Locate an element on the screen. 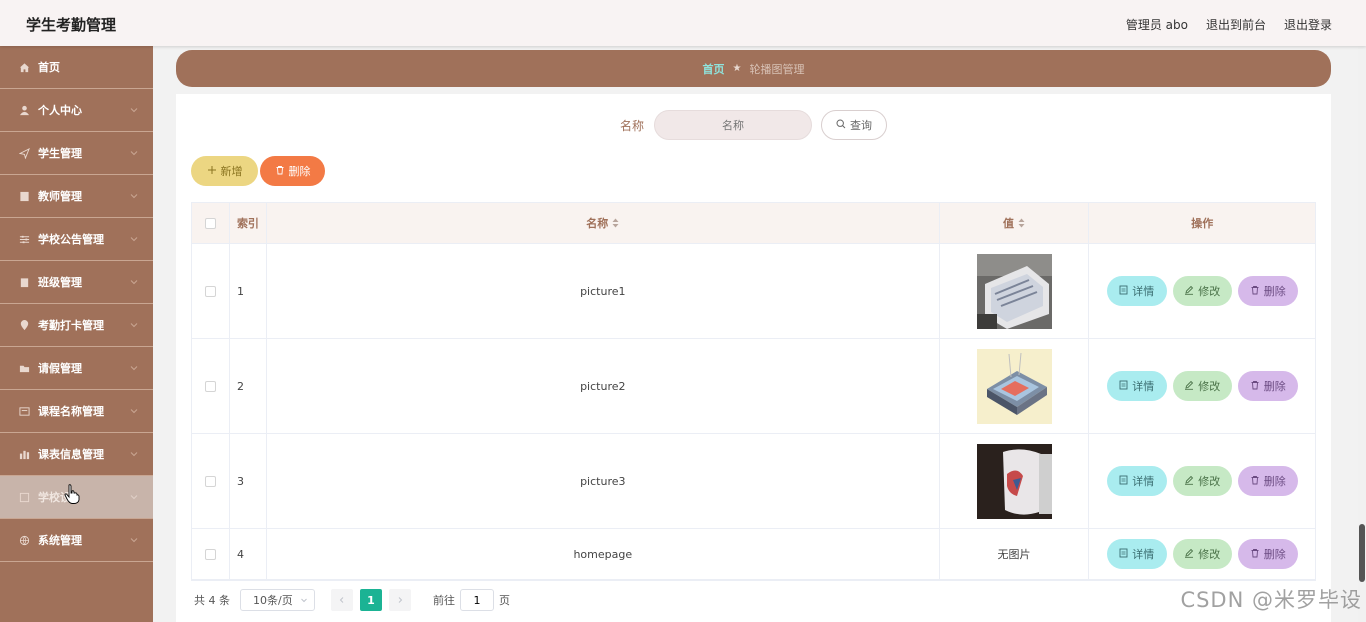 The image size is (1366, 622). search-label: 名称 is located at coordinates (631, 125).